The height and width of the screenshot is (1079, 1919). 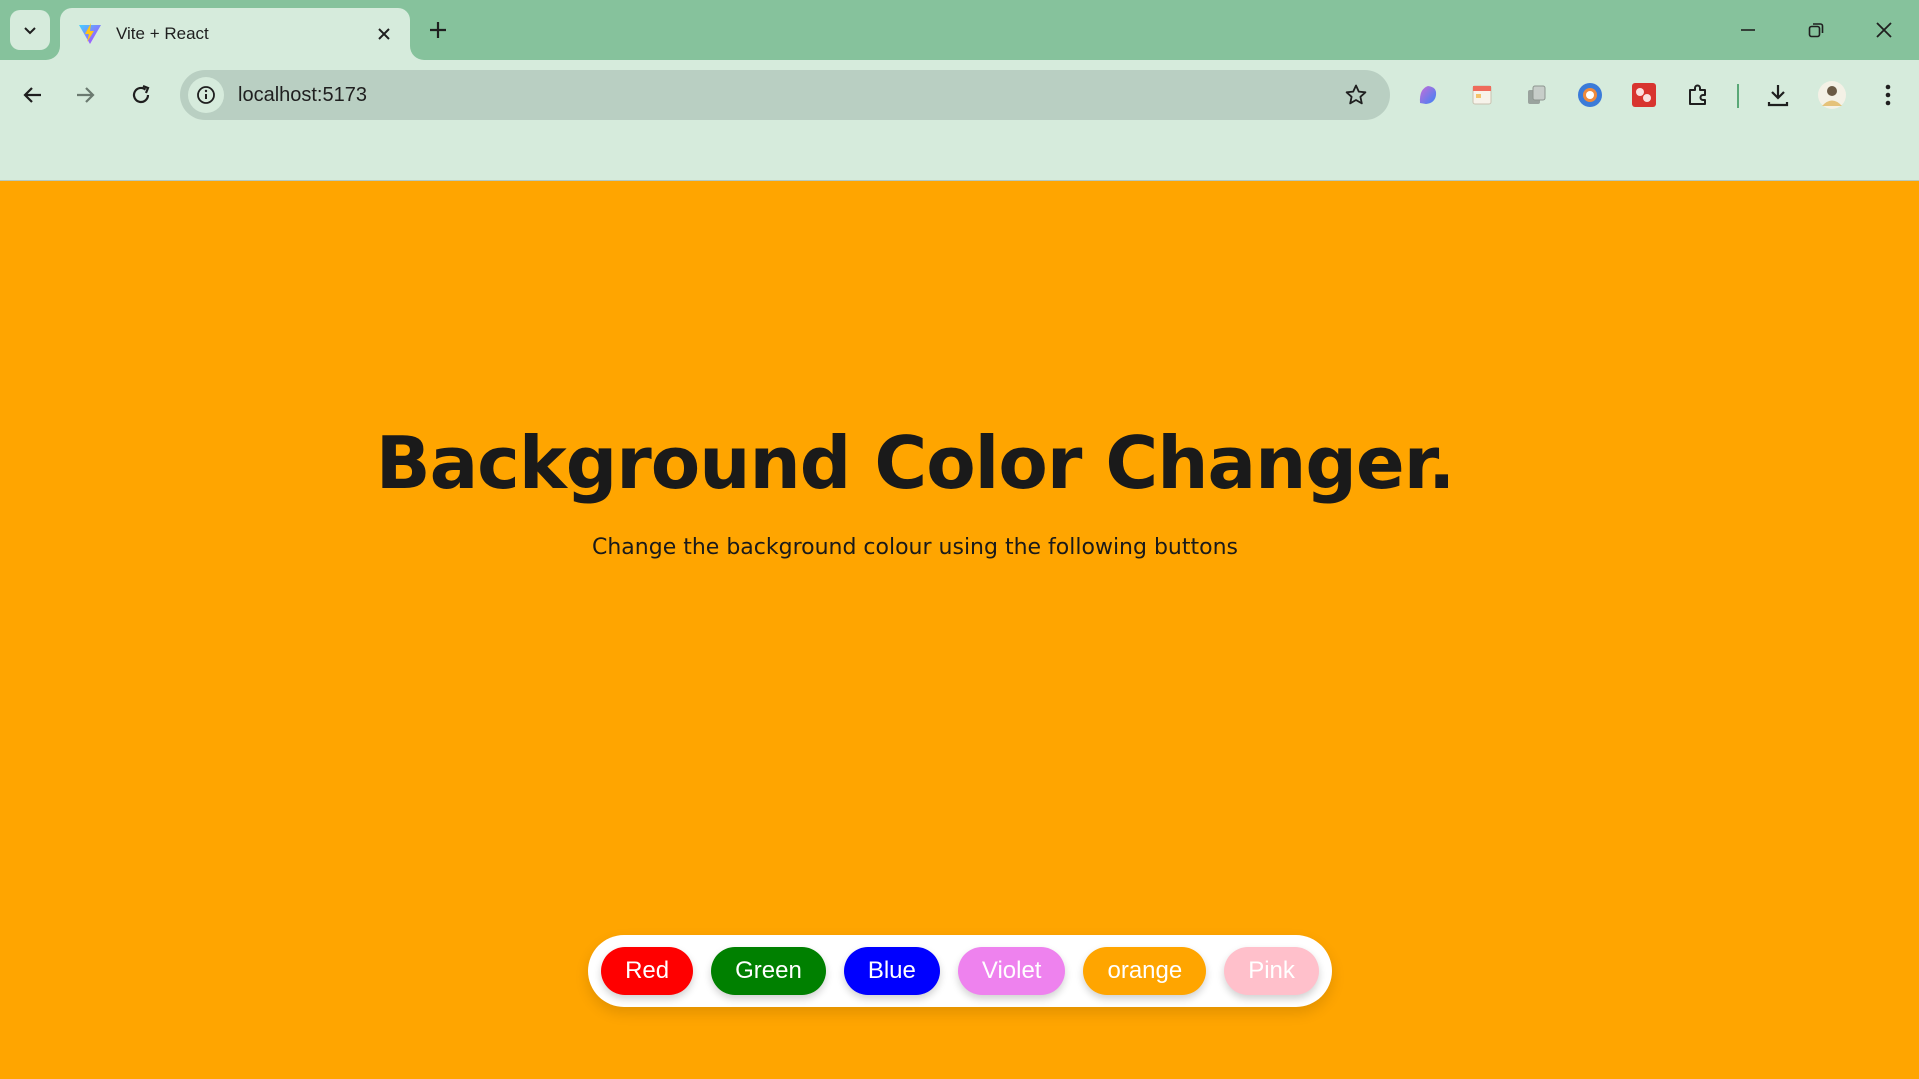 I want to click on chevron-down-icon, so click(x=30, y=31).